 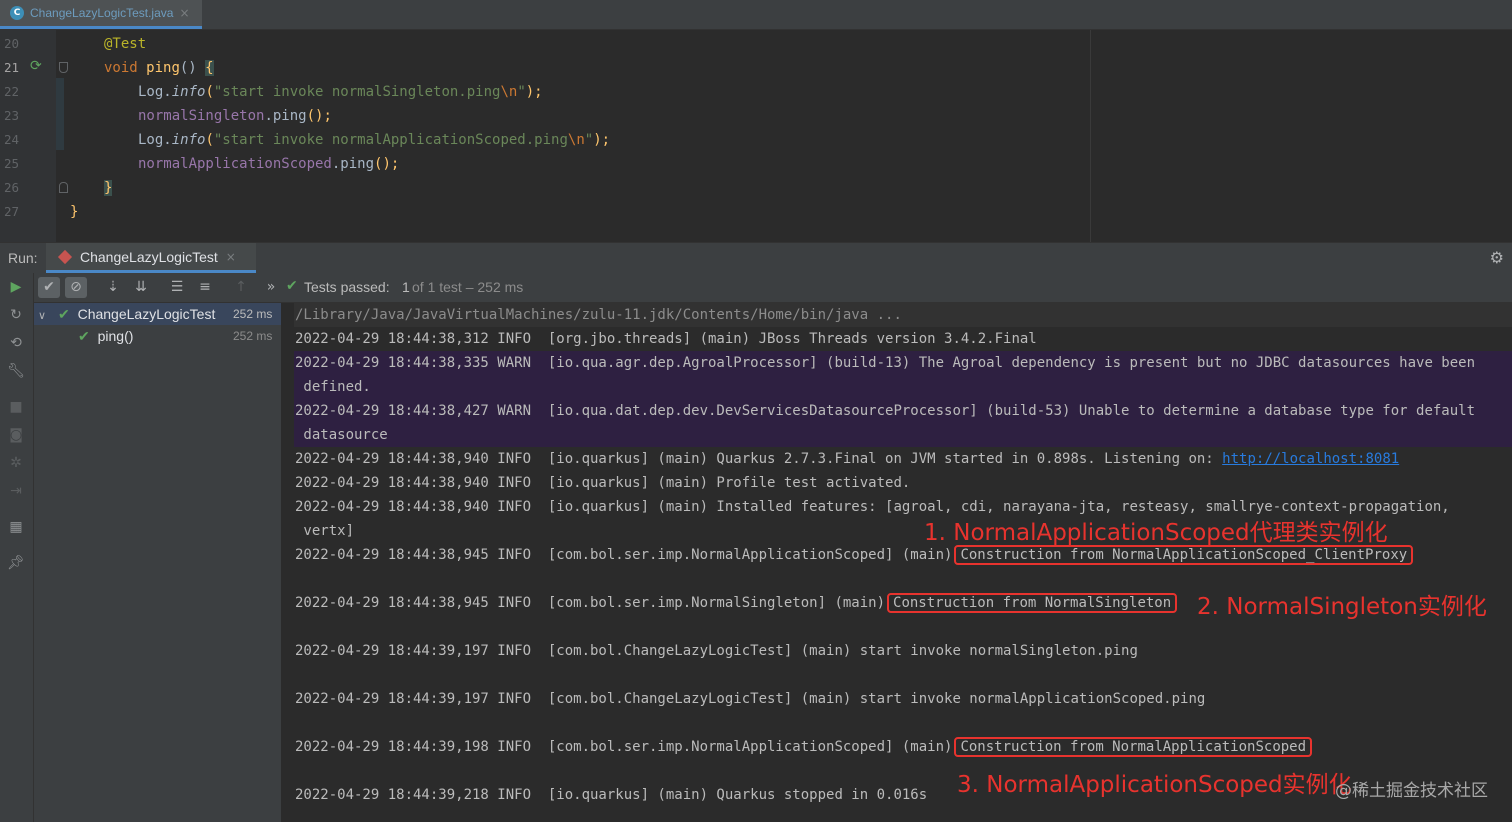 I want to click on editor-tab-bar: C ChangeLazyLogicTest.java ×, so click(x=756, y=15).